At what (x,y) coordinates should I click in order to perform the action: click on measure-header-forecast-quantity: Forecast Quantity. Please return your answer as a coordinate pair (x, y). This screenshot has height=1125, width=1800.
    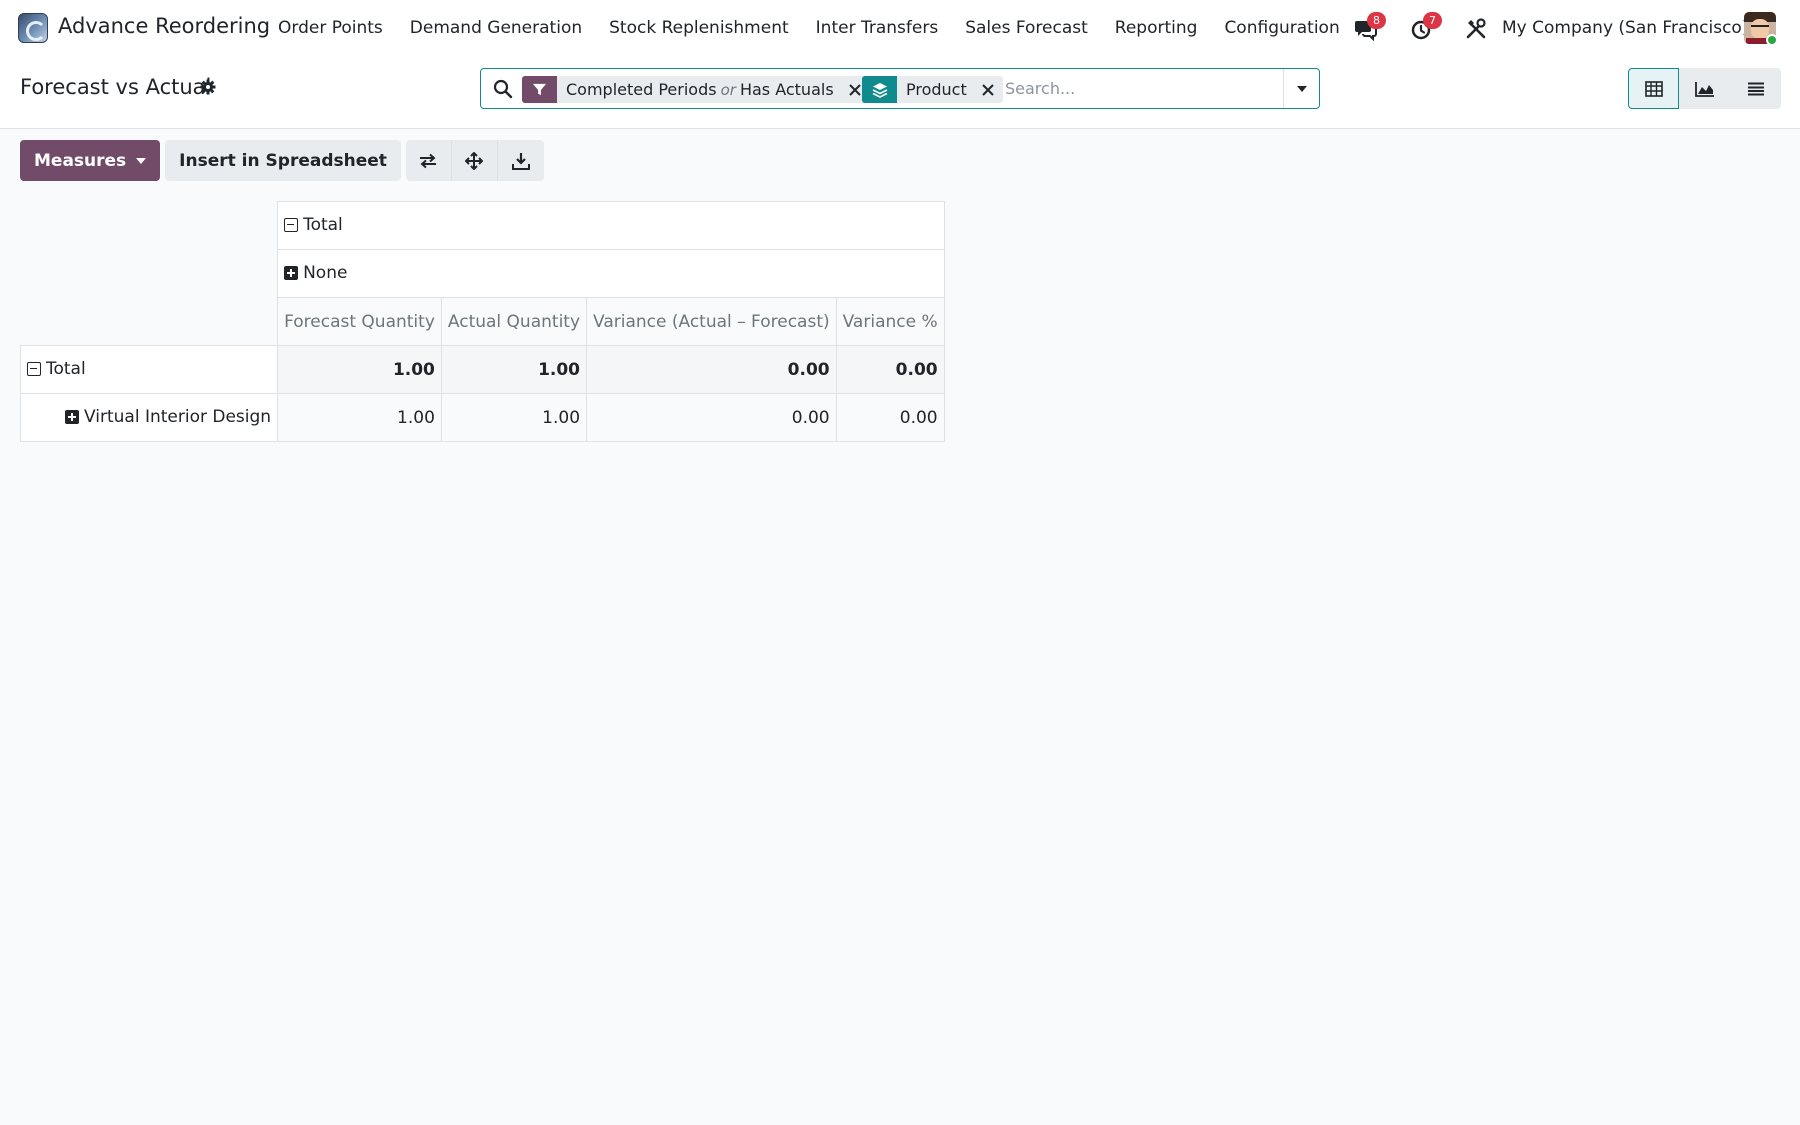
    Looking at the image, I should click on (359, 321).